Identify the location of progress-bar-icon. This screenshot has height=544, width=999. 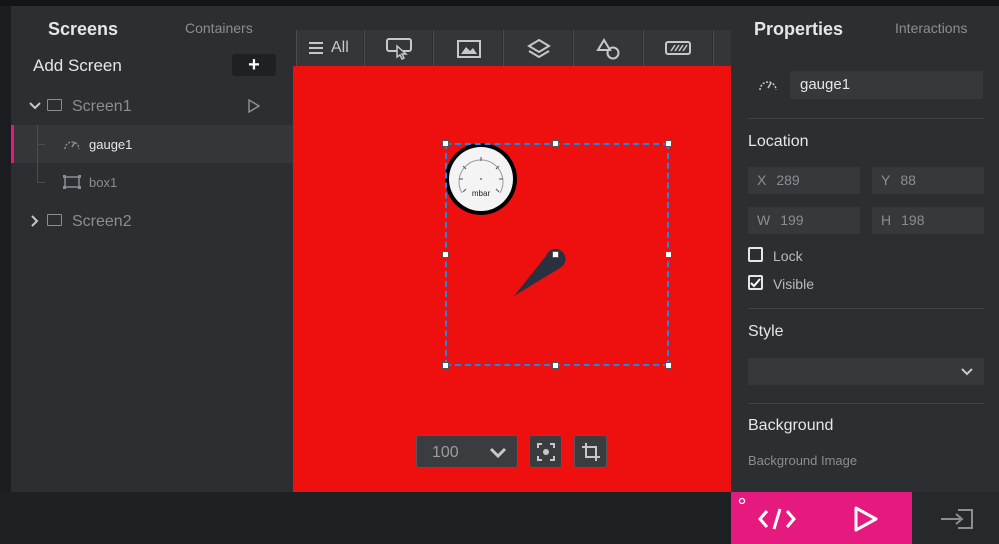
(678, 48).